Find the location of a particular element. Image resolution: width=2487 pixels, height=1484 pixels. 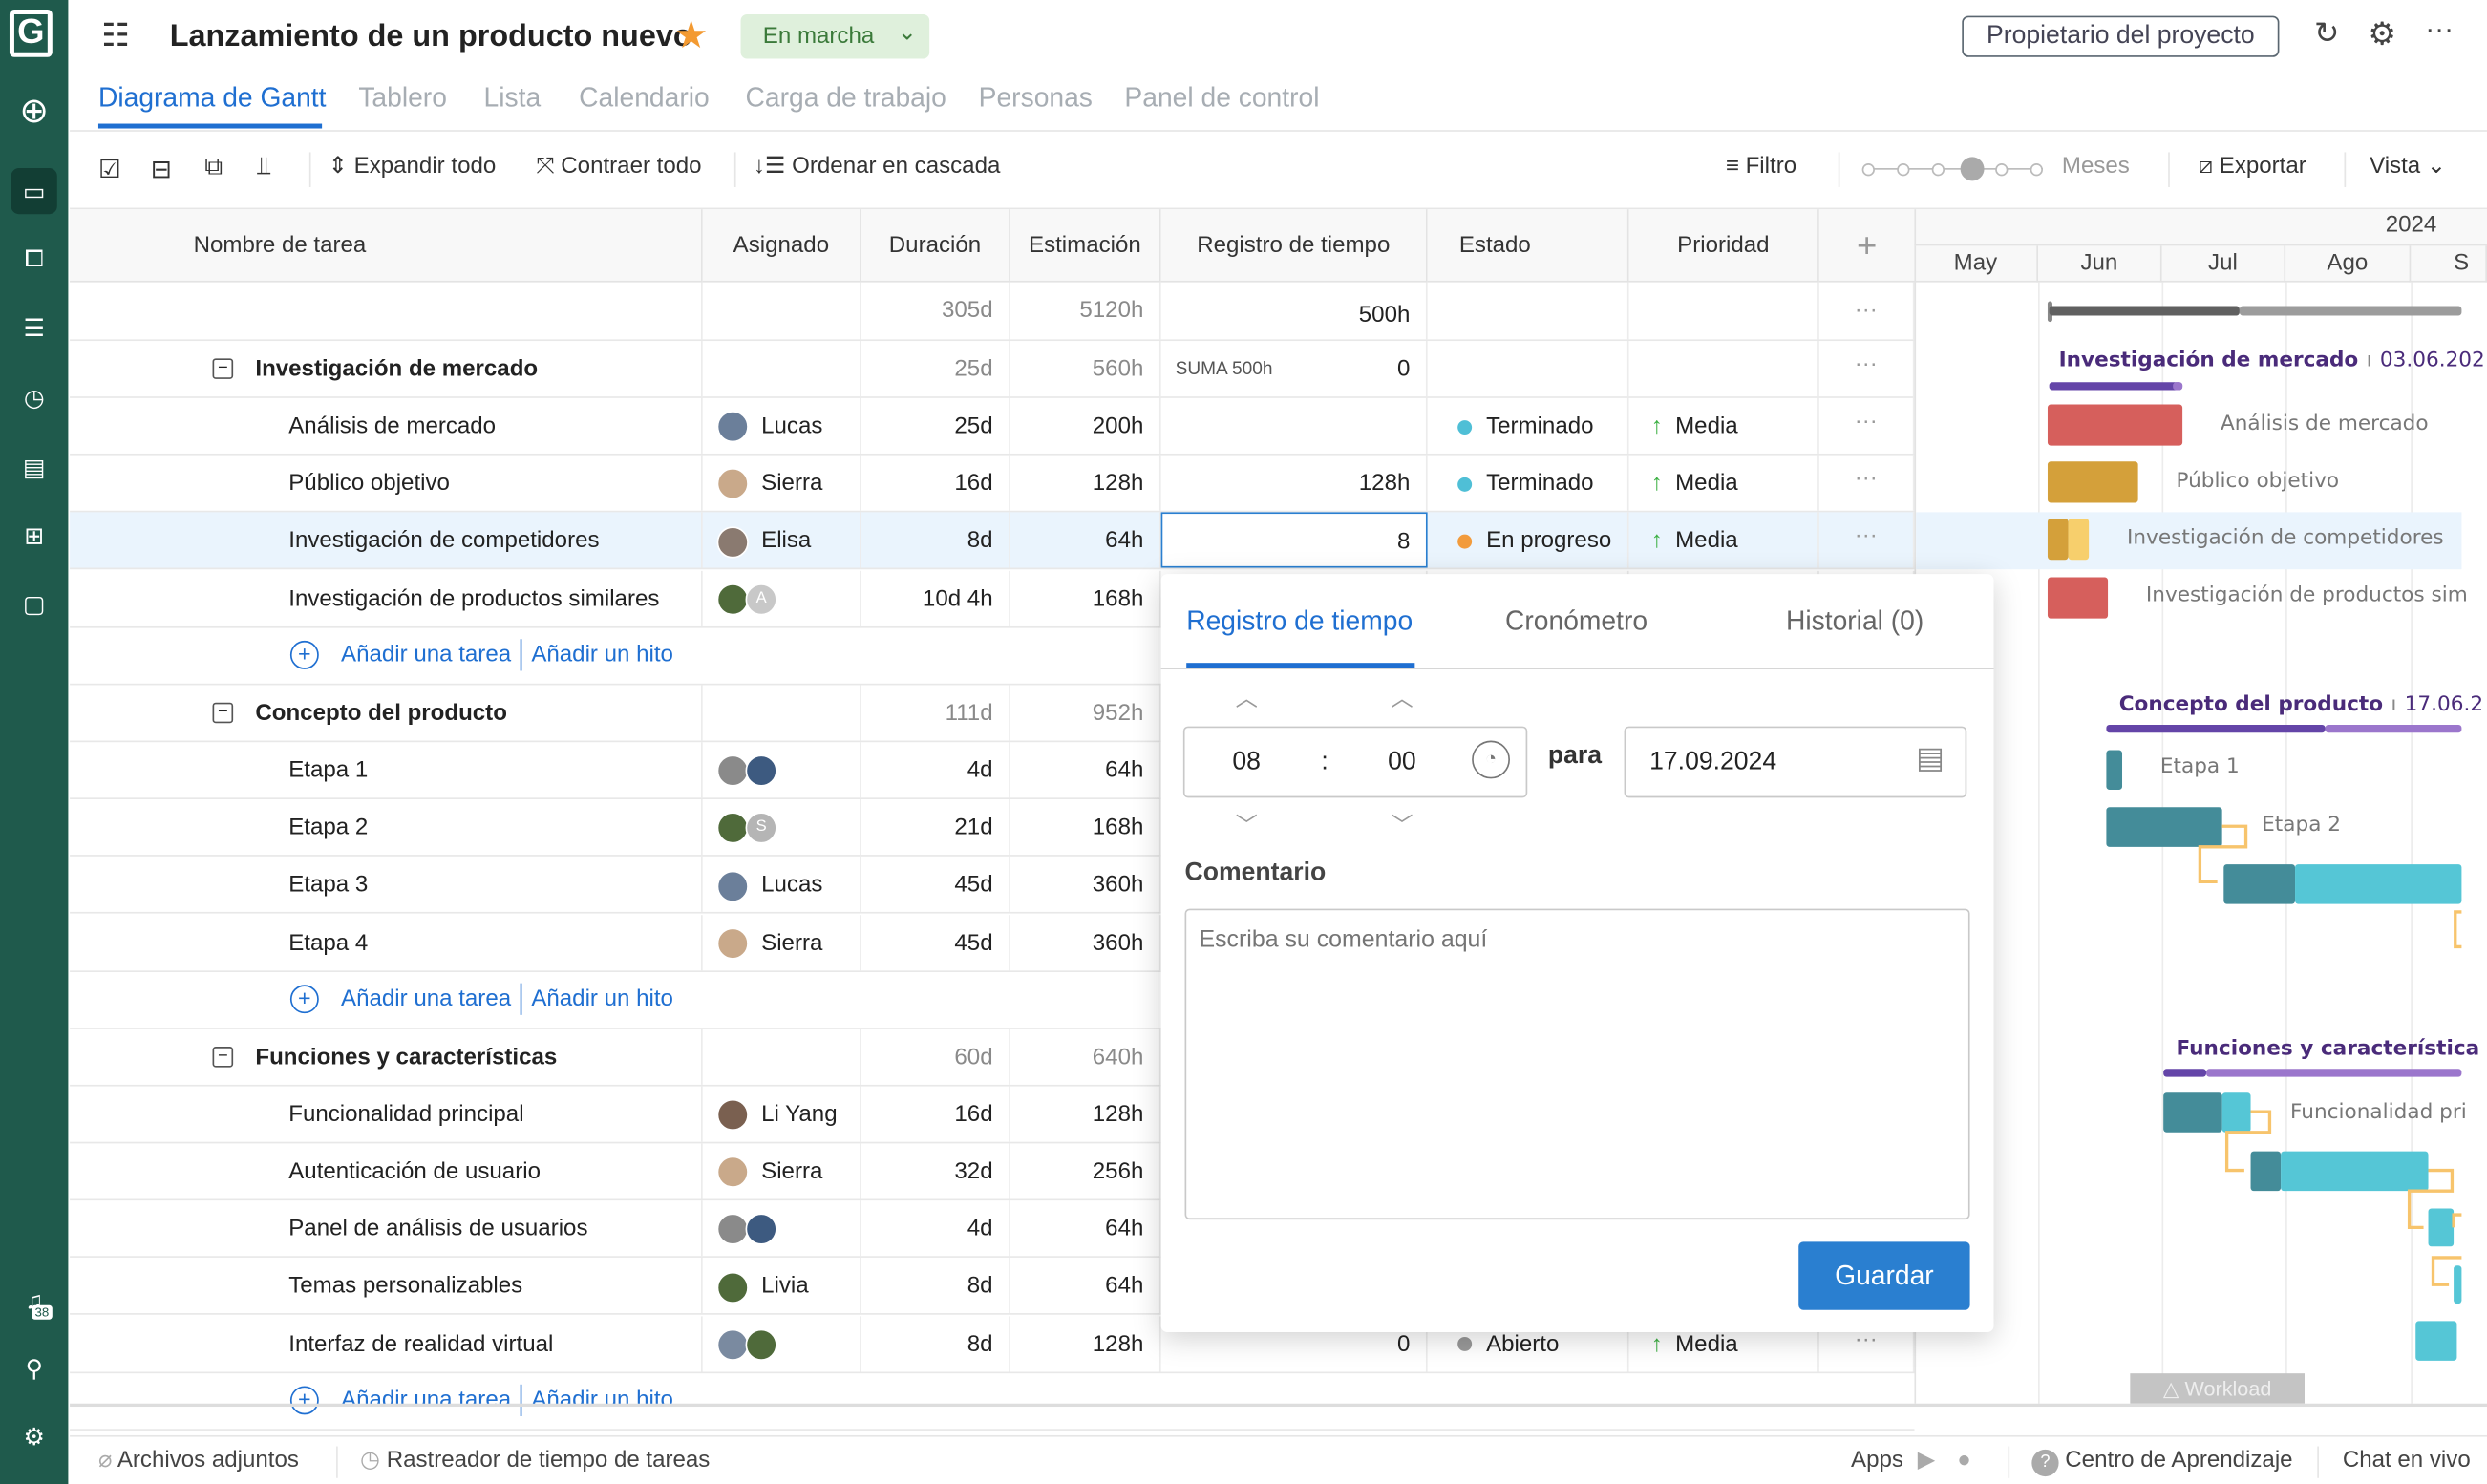

estimate-cell: 168h is located at coordinates (1085, 598).